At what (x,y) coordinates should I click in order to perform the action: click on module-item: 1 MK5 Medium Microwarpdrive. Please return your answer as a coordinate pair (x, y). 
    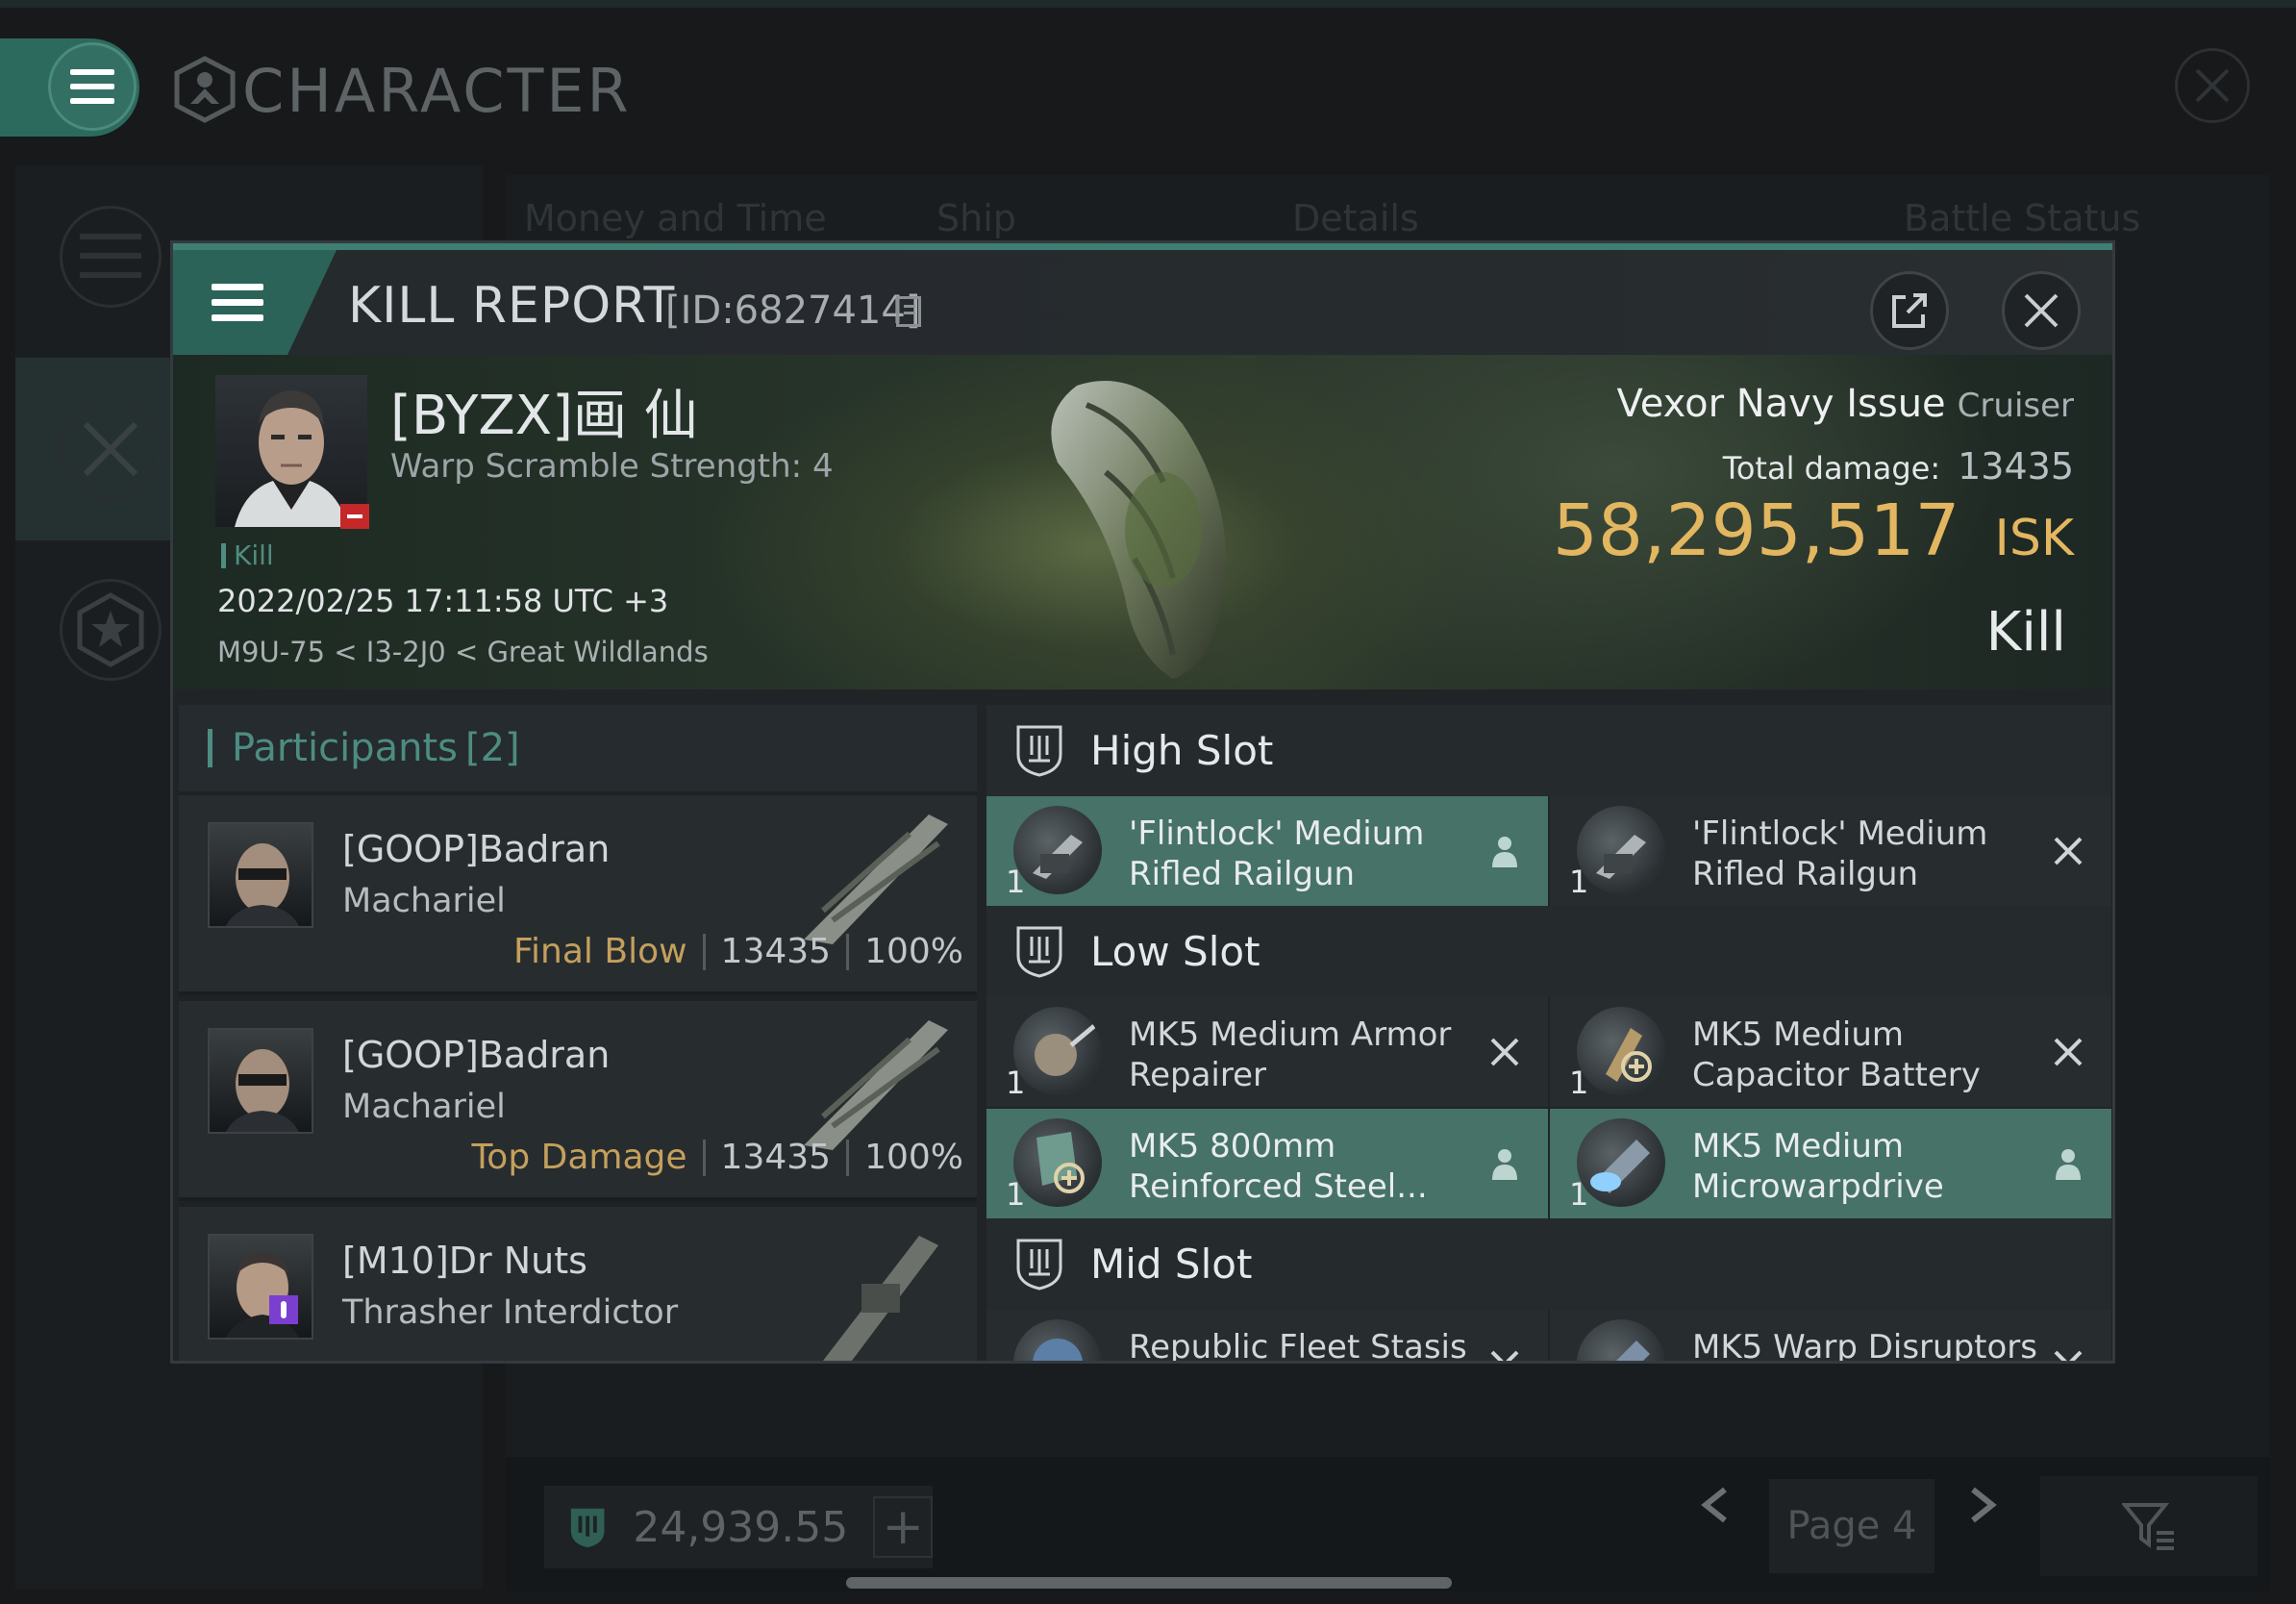
    Looking at the image, I should click on (1830, 1163).